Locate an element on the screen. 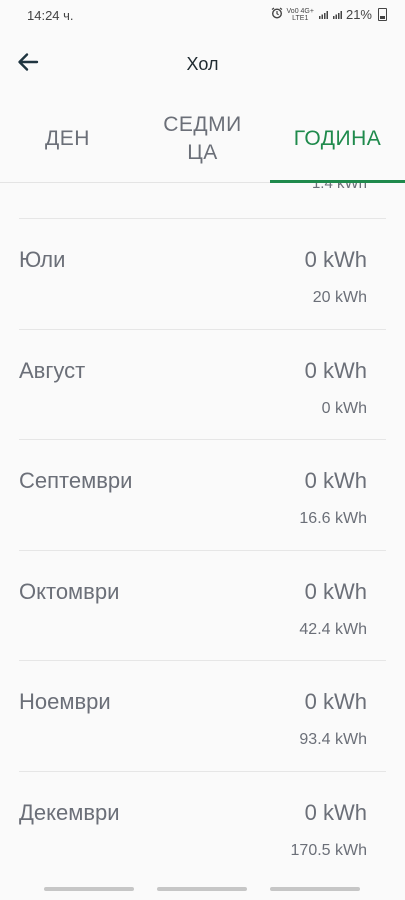 This screenshot has width=405, height=900. previous-value: 20 kWh is located at coordinates (339, 297).